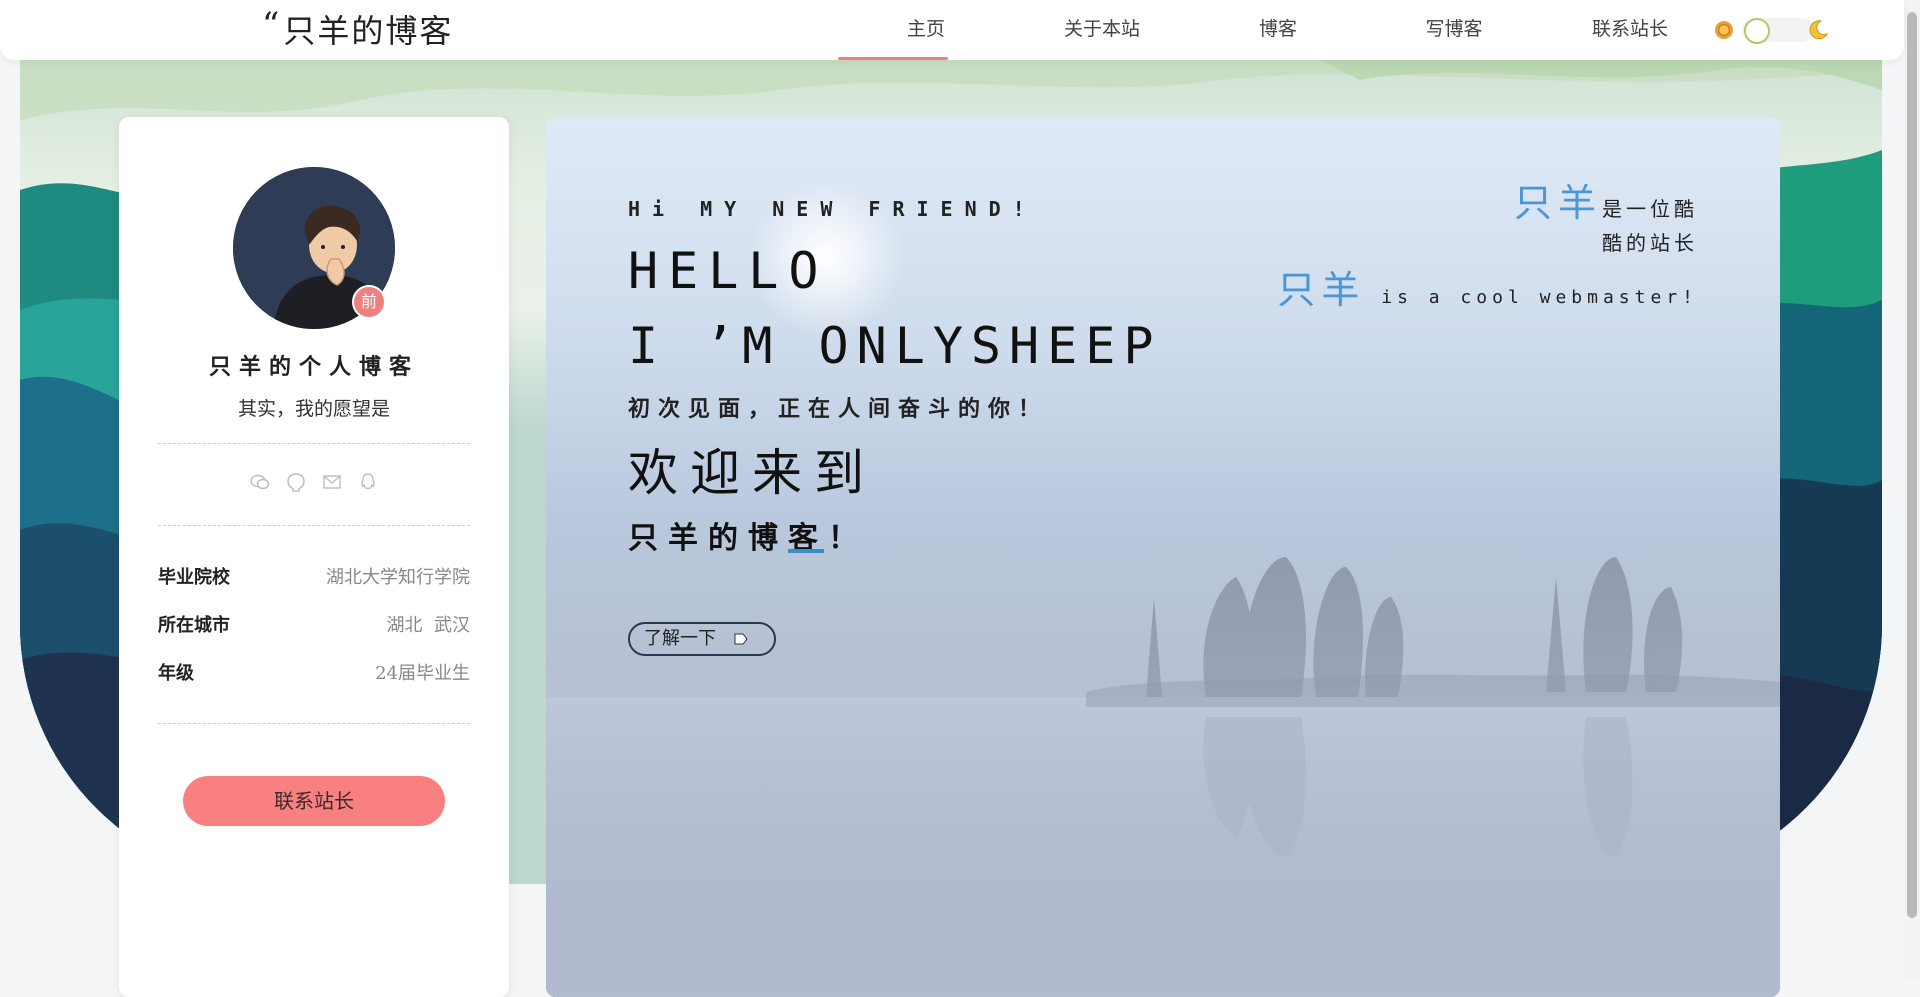  I want to click on site-logo: “只羊的博客, so click(358, 28).